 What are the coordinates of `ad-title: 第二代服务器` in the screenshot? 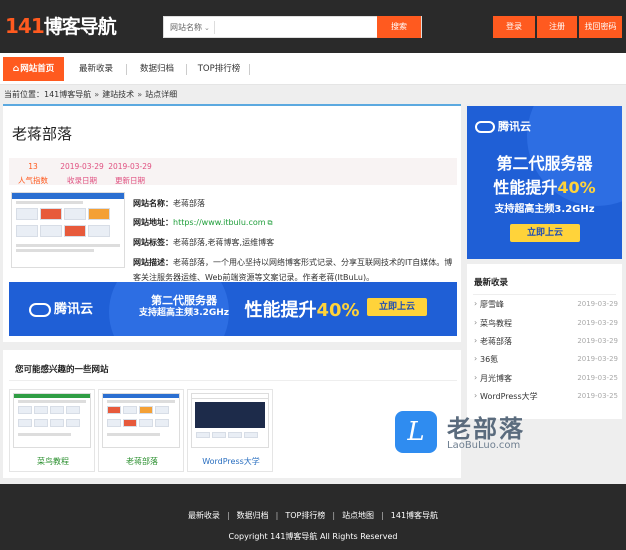 It's located at (544, 163).